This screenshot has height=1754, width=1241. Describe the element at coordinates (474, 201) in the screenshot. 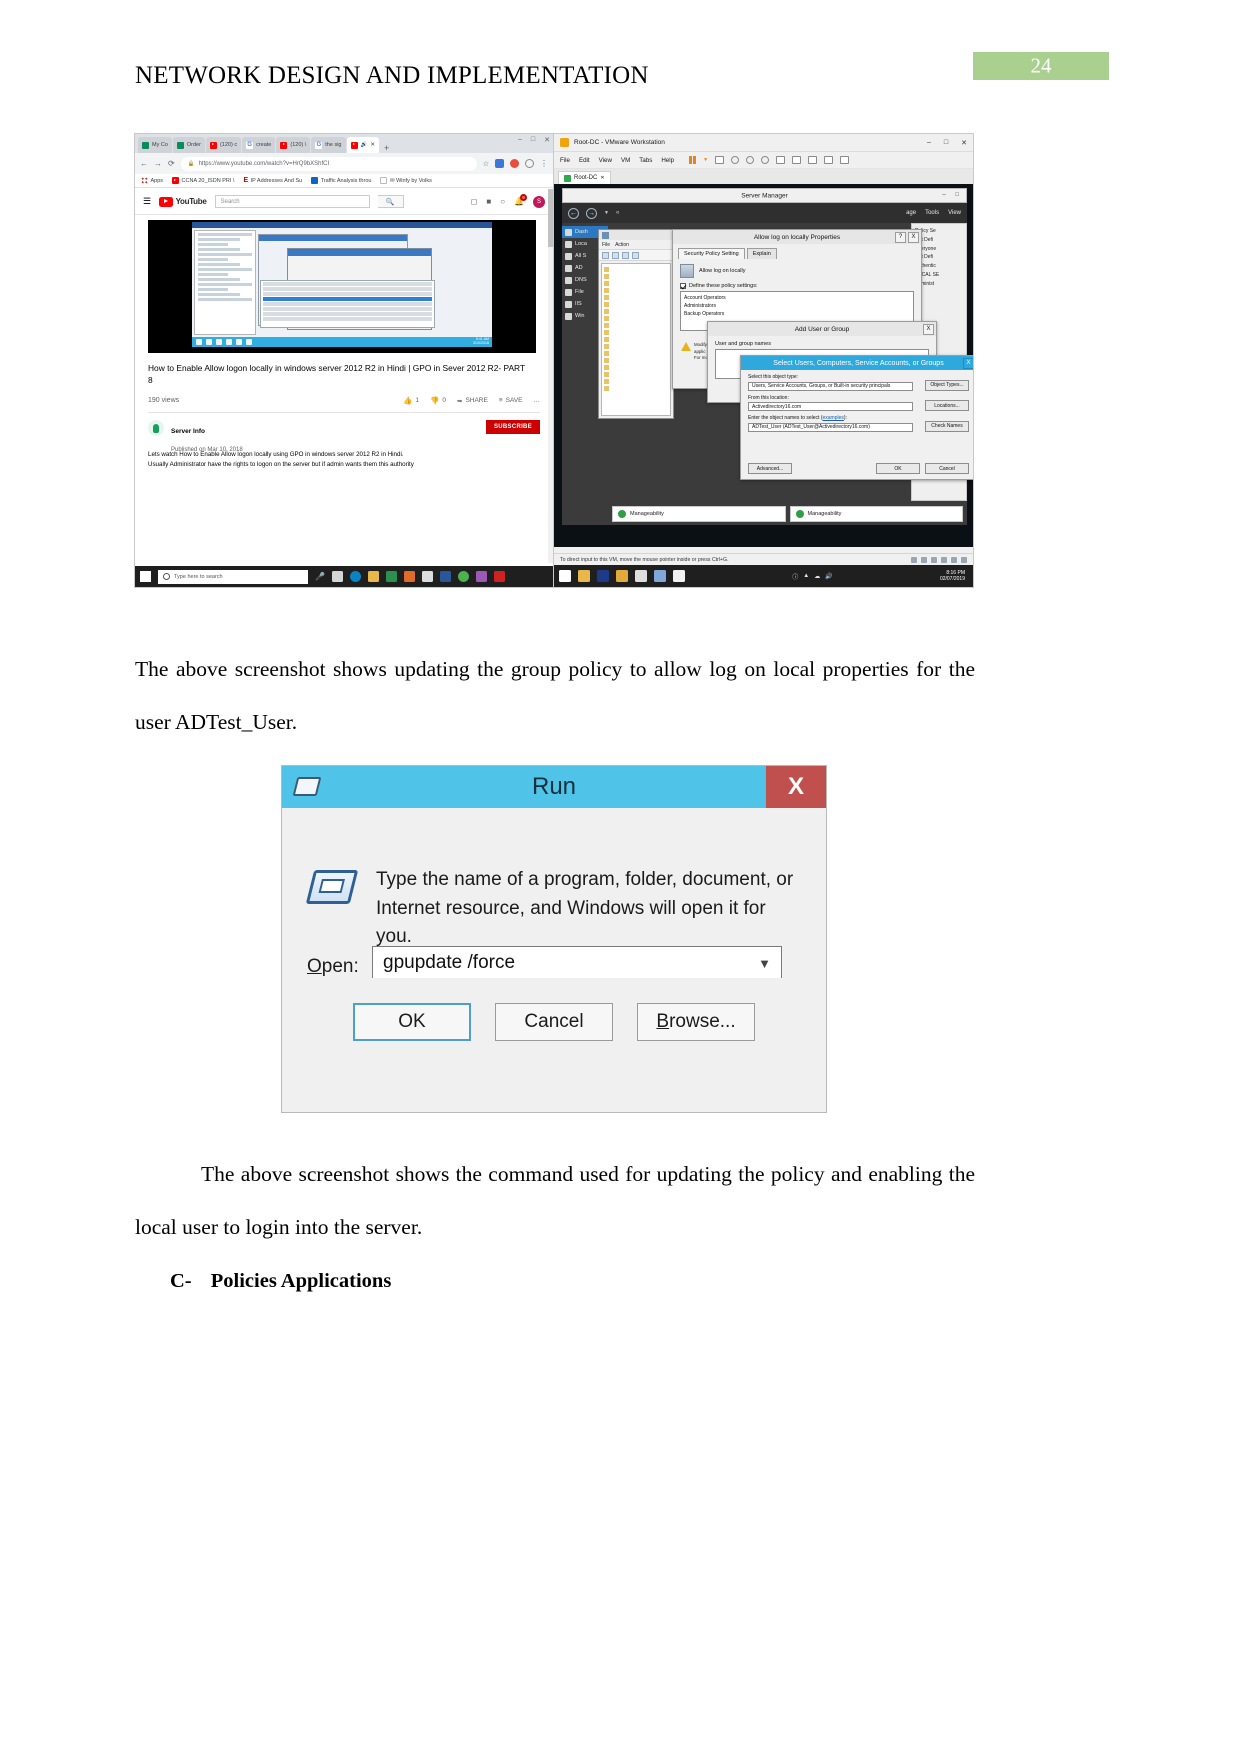

I see `video-camera-icon: ◻` at that location.